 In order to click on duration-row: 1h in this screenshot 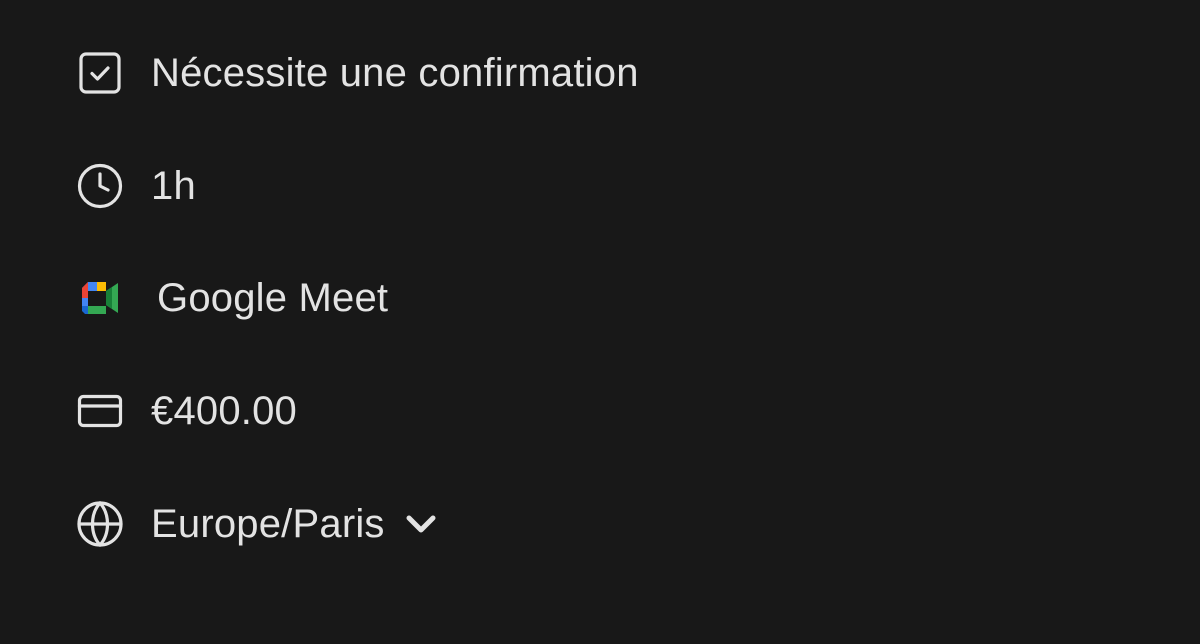, I will do `click(136, 186)`.